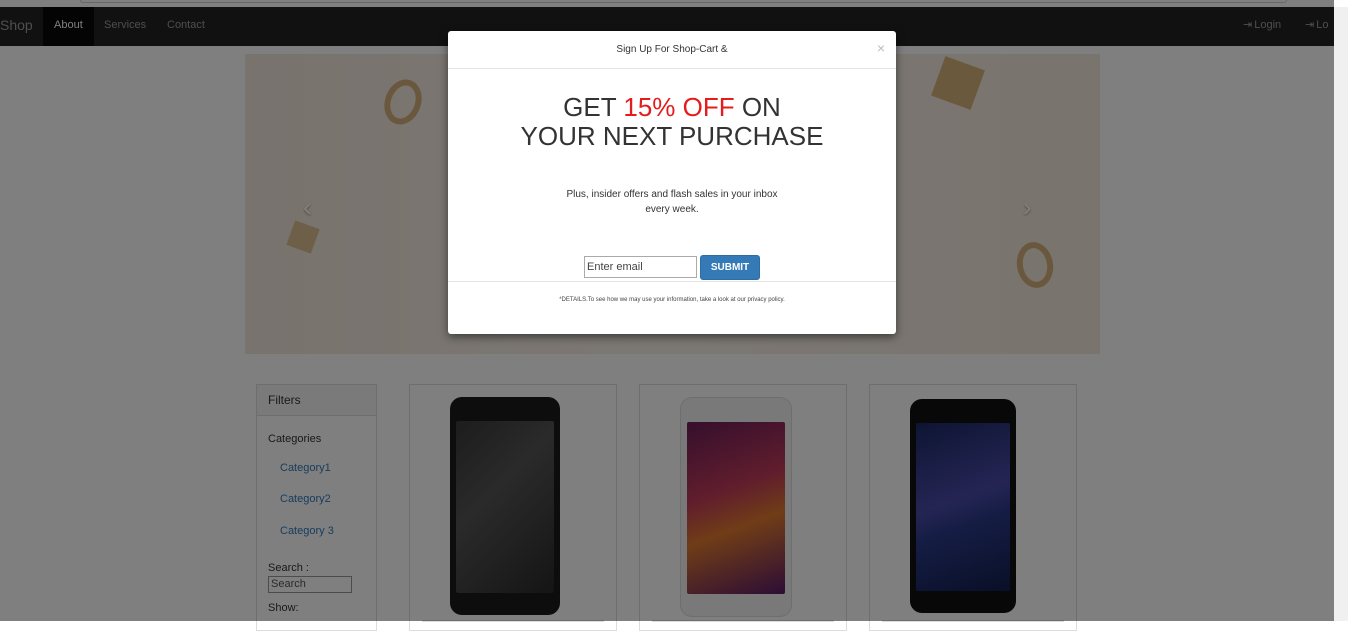  What do you see at coordinates (730, 267) in the screenshot?
I see `submit-button: SUBMIT` at bounding box center [730, 267].